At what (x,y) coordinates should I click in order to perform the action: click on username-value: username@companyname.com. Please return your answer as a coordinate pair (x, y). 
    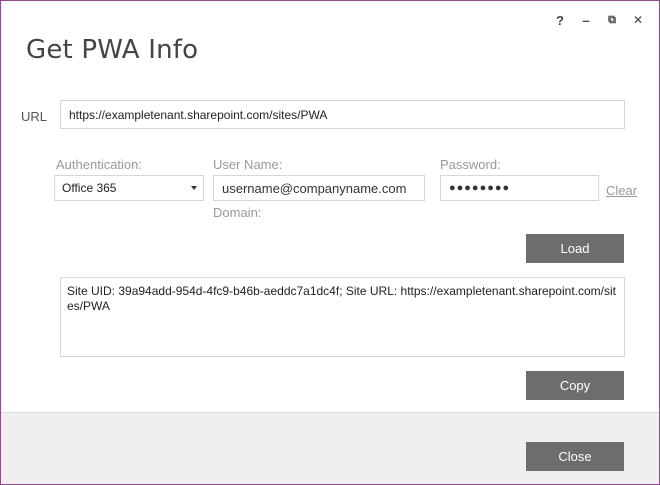
    Looking at the image, I should click on (314, 188).